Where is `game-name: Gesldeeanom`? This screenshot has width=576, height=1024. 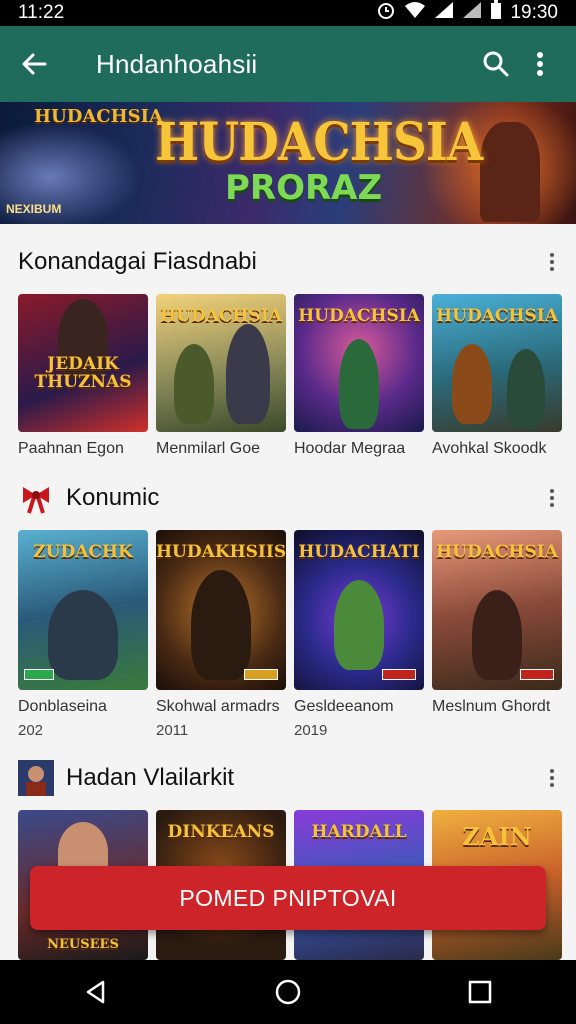 game-name: Gesldeeanom is located at coordinates (344, 706).